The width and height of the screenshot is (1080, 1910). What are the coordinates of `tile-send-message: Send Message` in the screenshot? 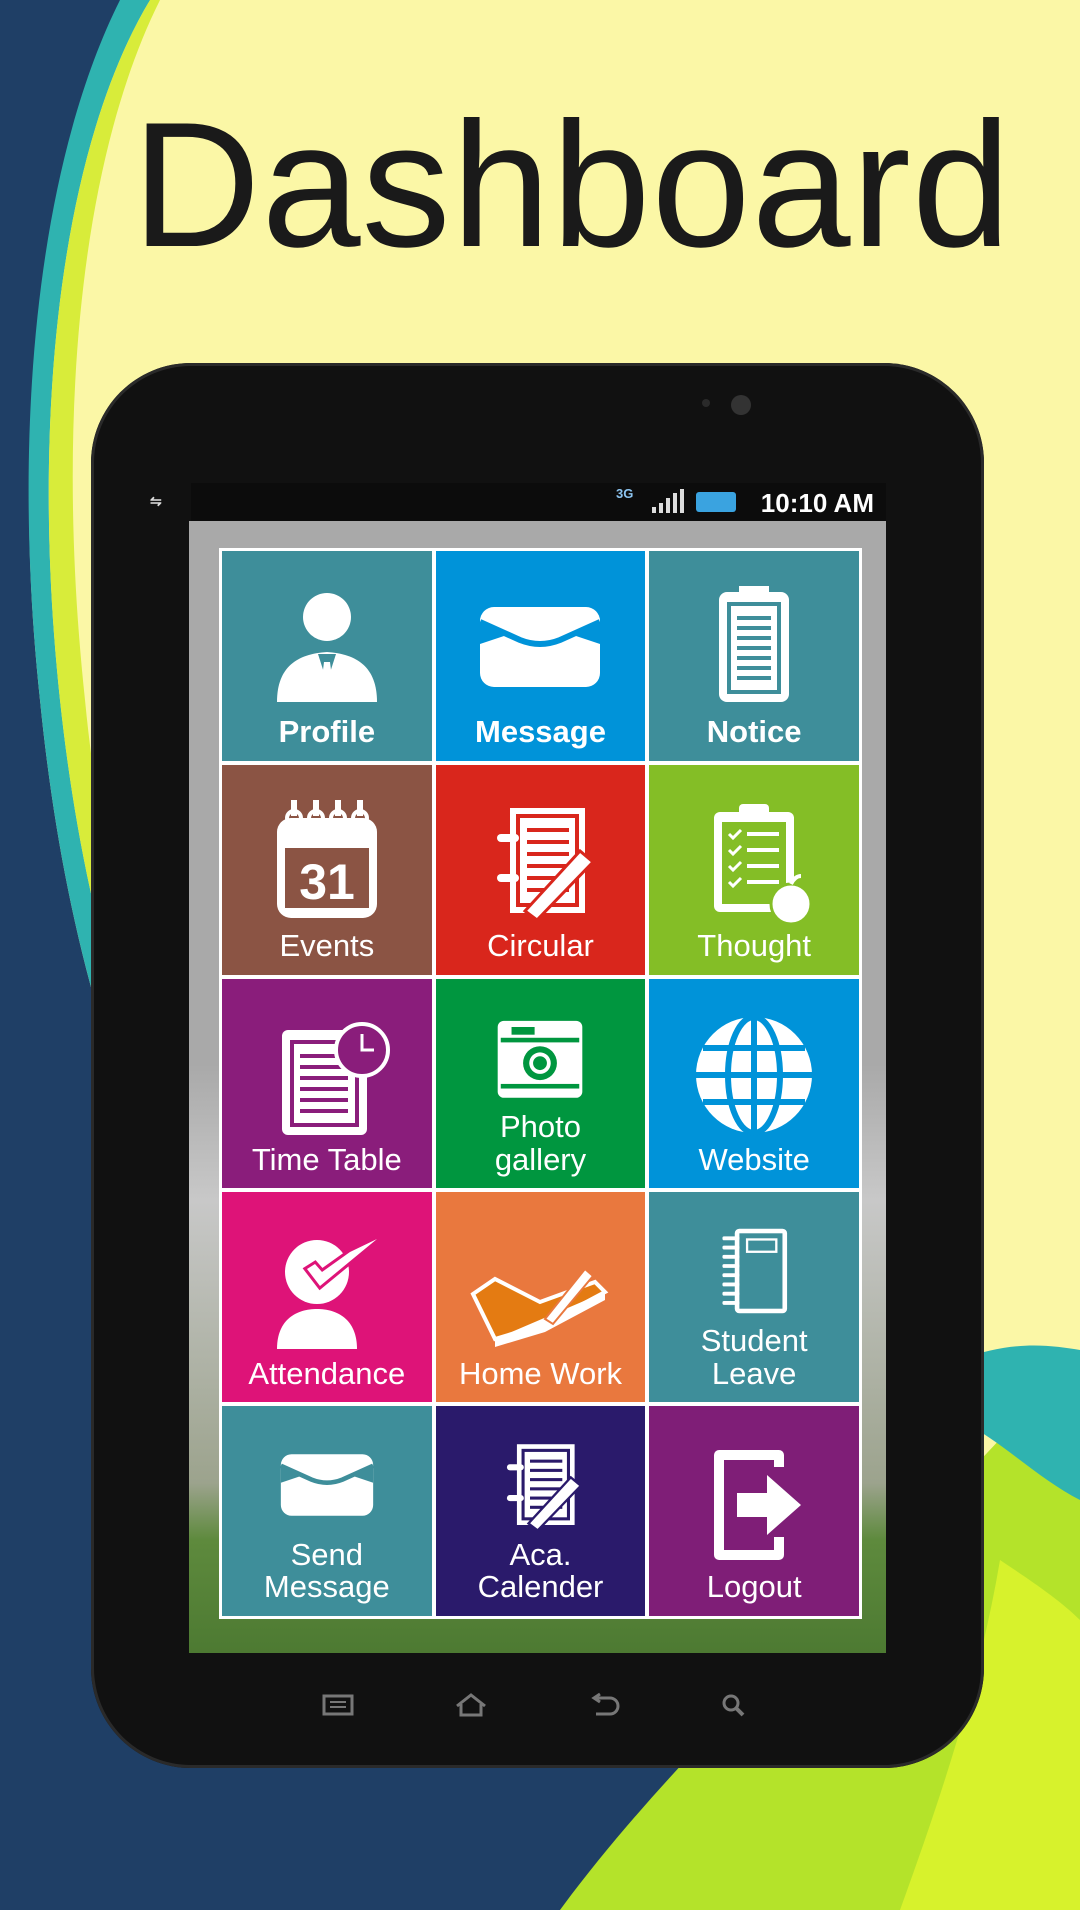 It's located at (327, 1511).